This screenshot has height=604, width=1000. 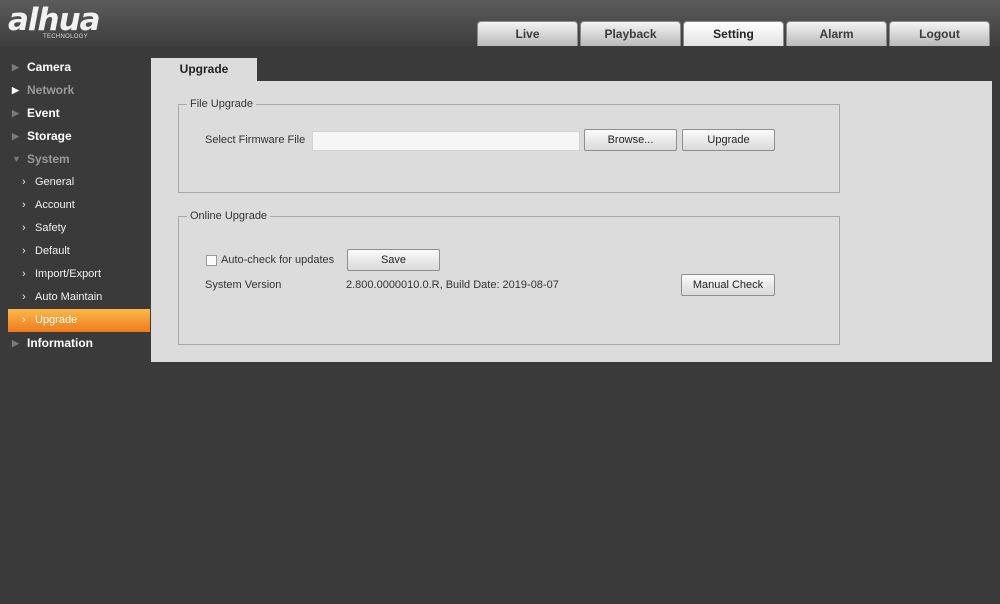 What do you see at coordinates (527, 33) in the screenshot?
I see `tab-live: Live` at bounding box center [527, 33].